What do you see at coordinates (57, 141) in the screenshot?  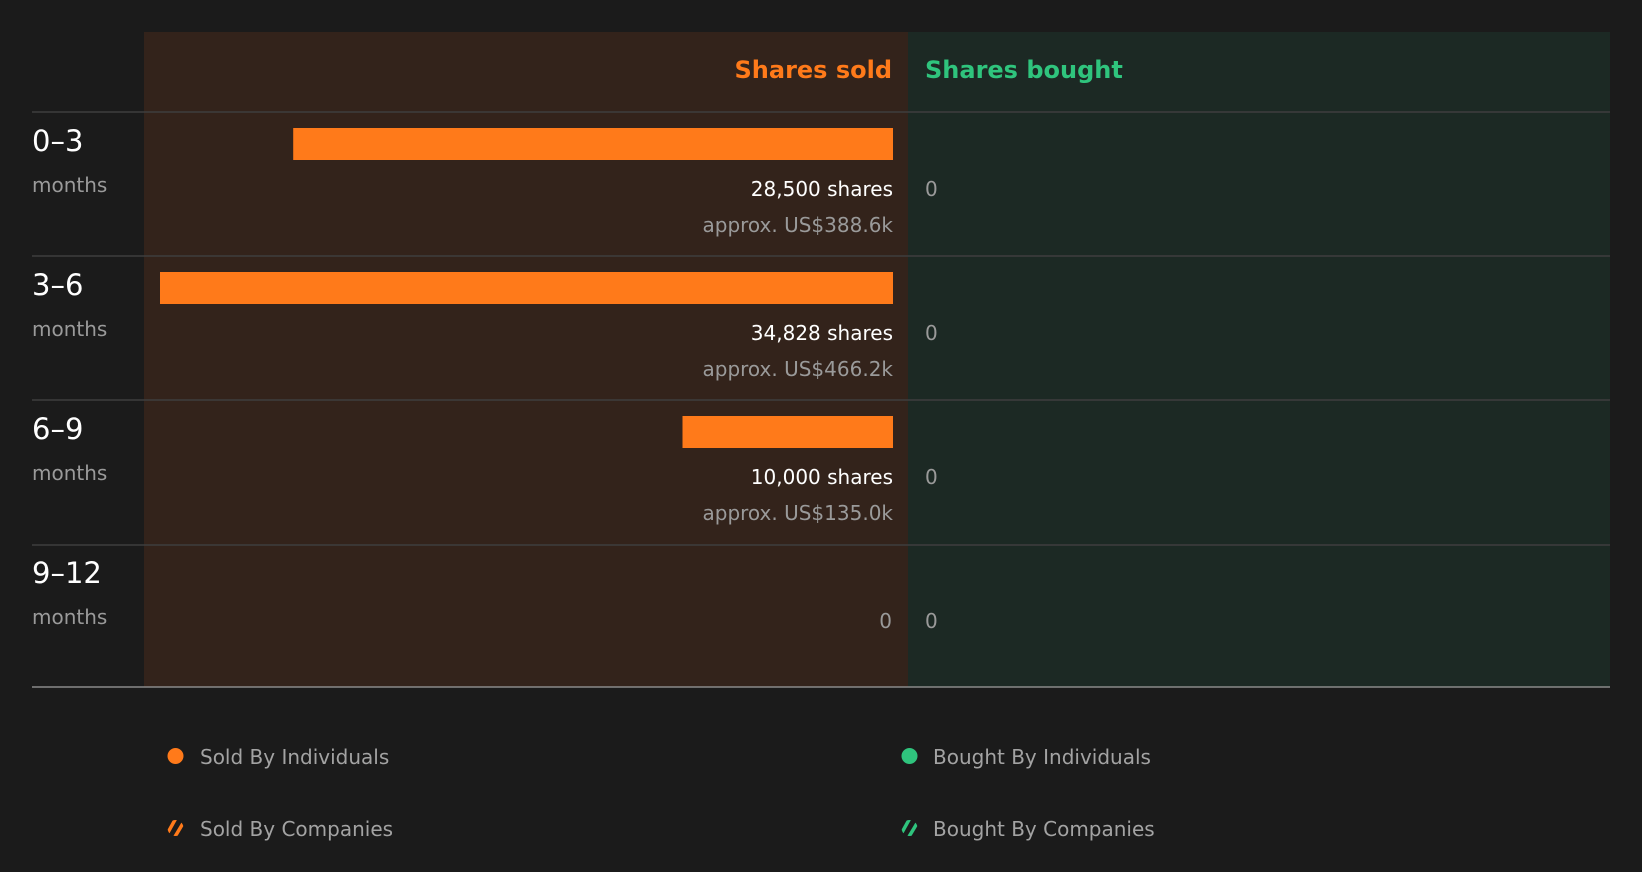 I see `row-range-label: 0–3` at bounding box center [57, 141].